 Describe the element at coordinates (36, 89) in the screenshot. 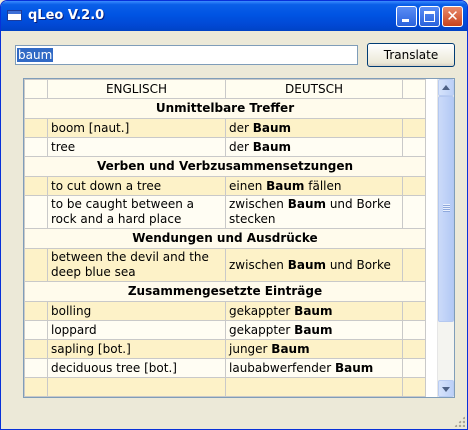

I see `header-spacer-left` at that location.